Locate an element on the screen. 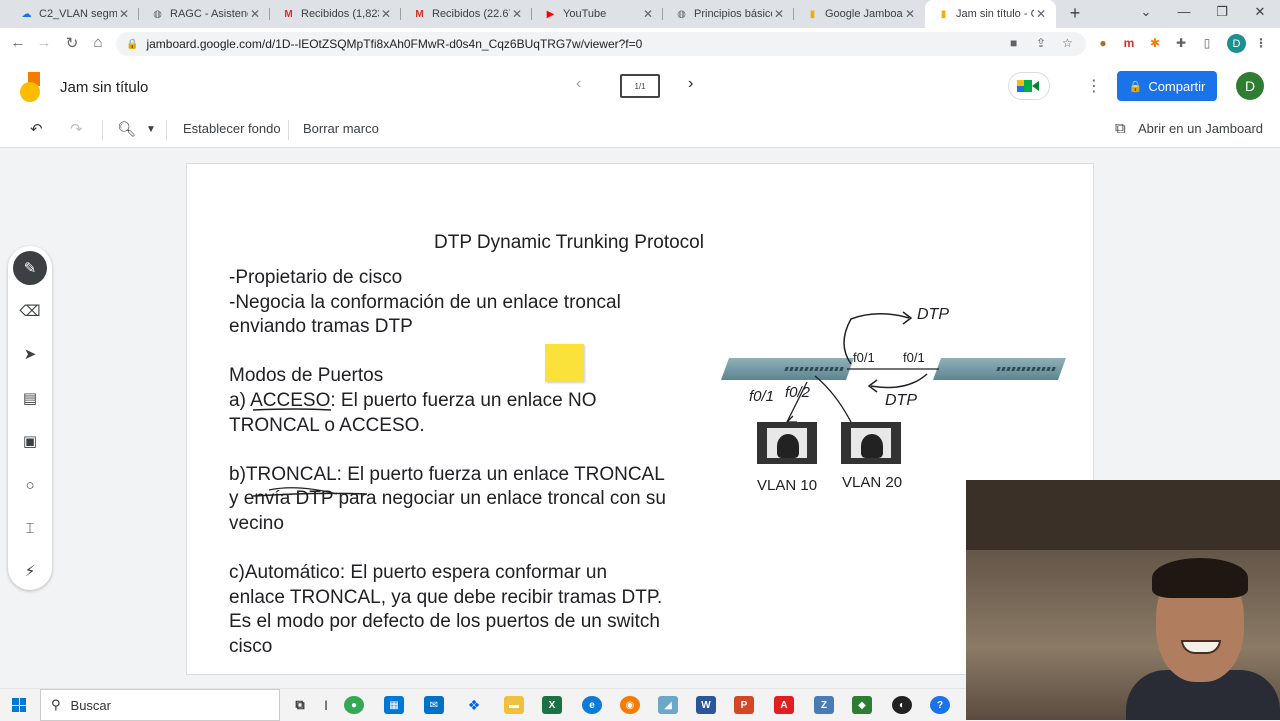  shape-circle-icon: ○ is located at coordinates (30, 485).